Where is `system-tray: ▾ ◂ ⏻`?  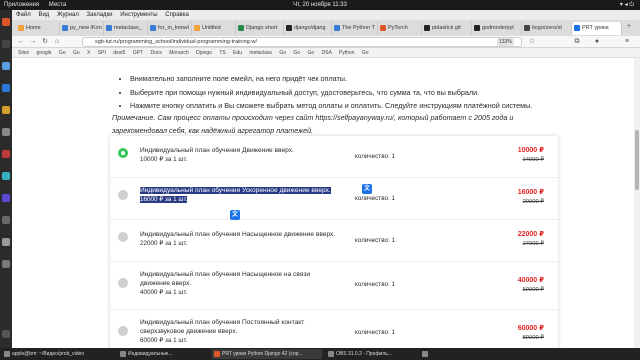
system-tray: ▾ ◂ ⏻ is located at coordinates (627, 5).